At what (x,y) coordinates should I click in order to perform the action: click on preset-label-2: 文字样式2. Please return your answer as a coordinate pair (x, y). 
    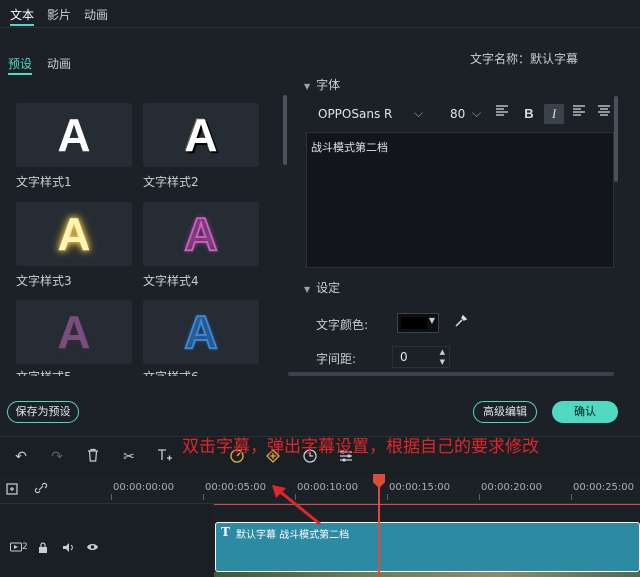
    Looking at the image, I should click on (171, 182).